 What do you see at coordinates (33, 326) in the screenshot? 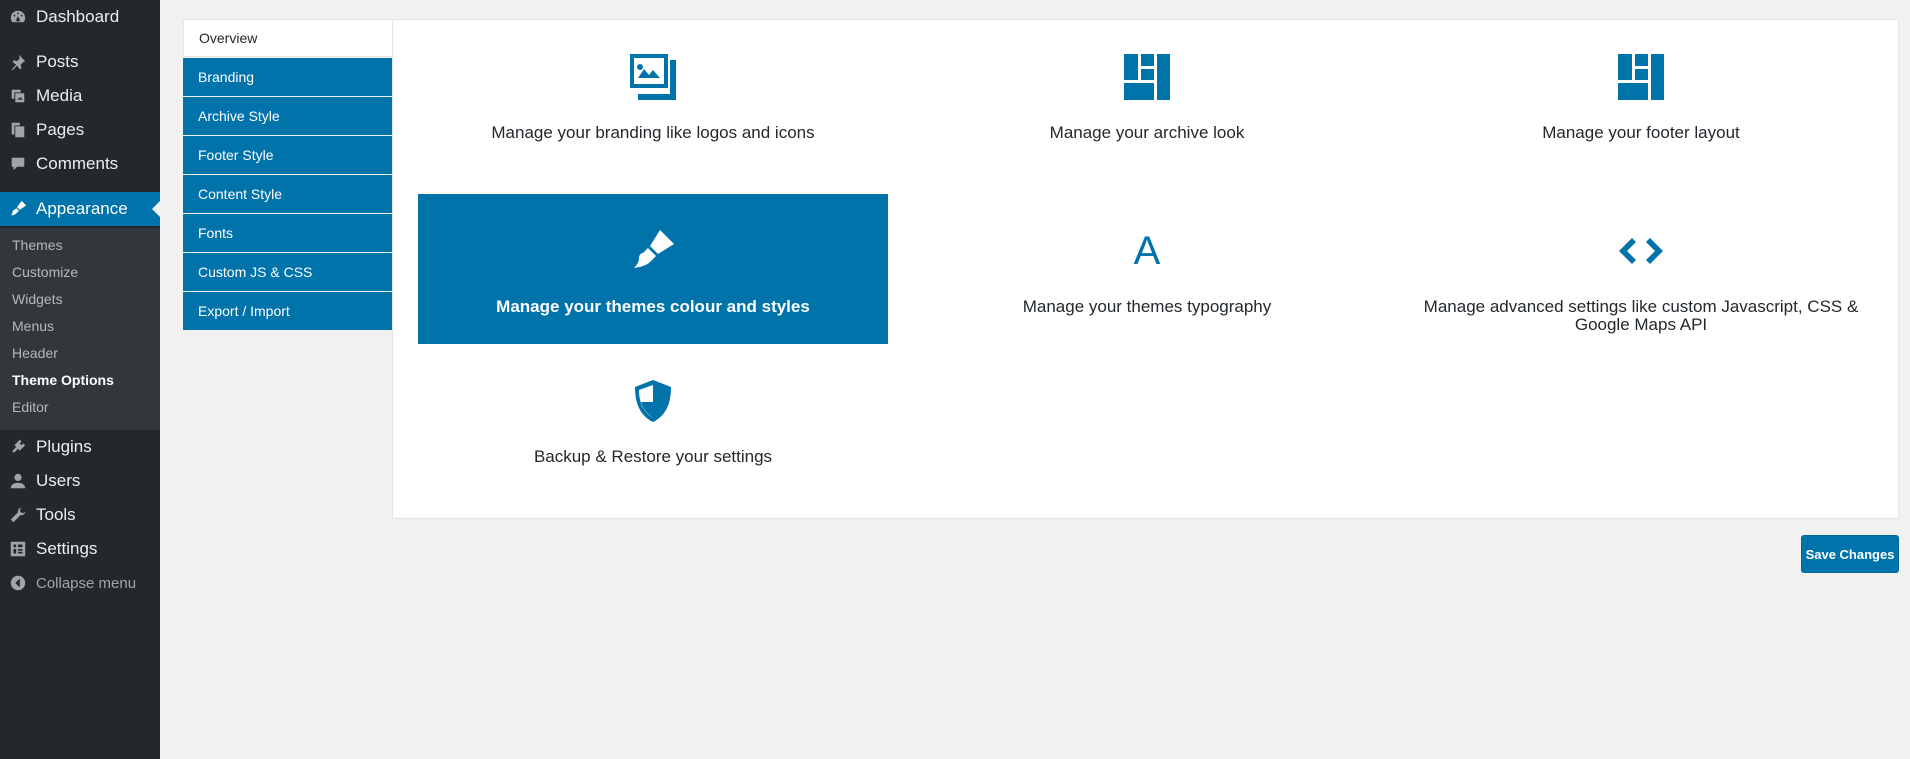
I see `submenu-item-menus: Menus` at bounding box center [33, 326].